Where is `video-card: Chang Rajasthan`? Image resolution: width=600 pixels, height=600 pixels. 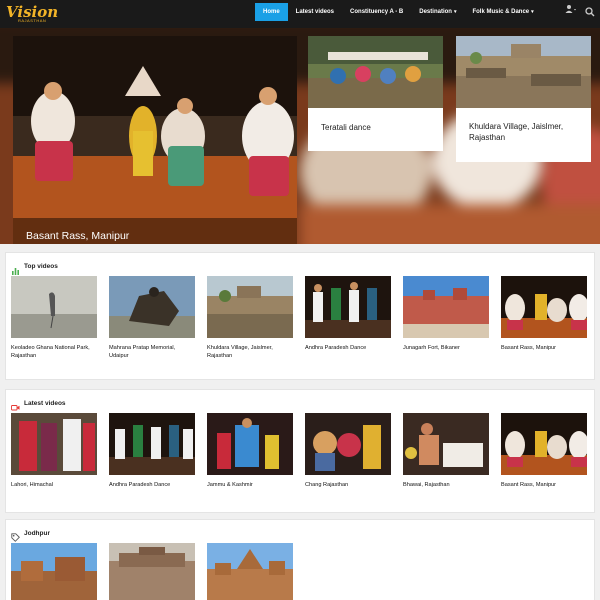
video-card: Chang Rajasthan is located at coordinates (348, 451).